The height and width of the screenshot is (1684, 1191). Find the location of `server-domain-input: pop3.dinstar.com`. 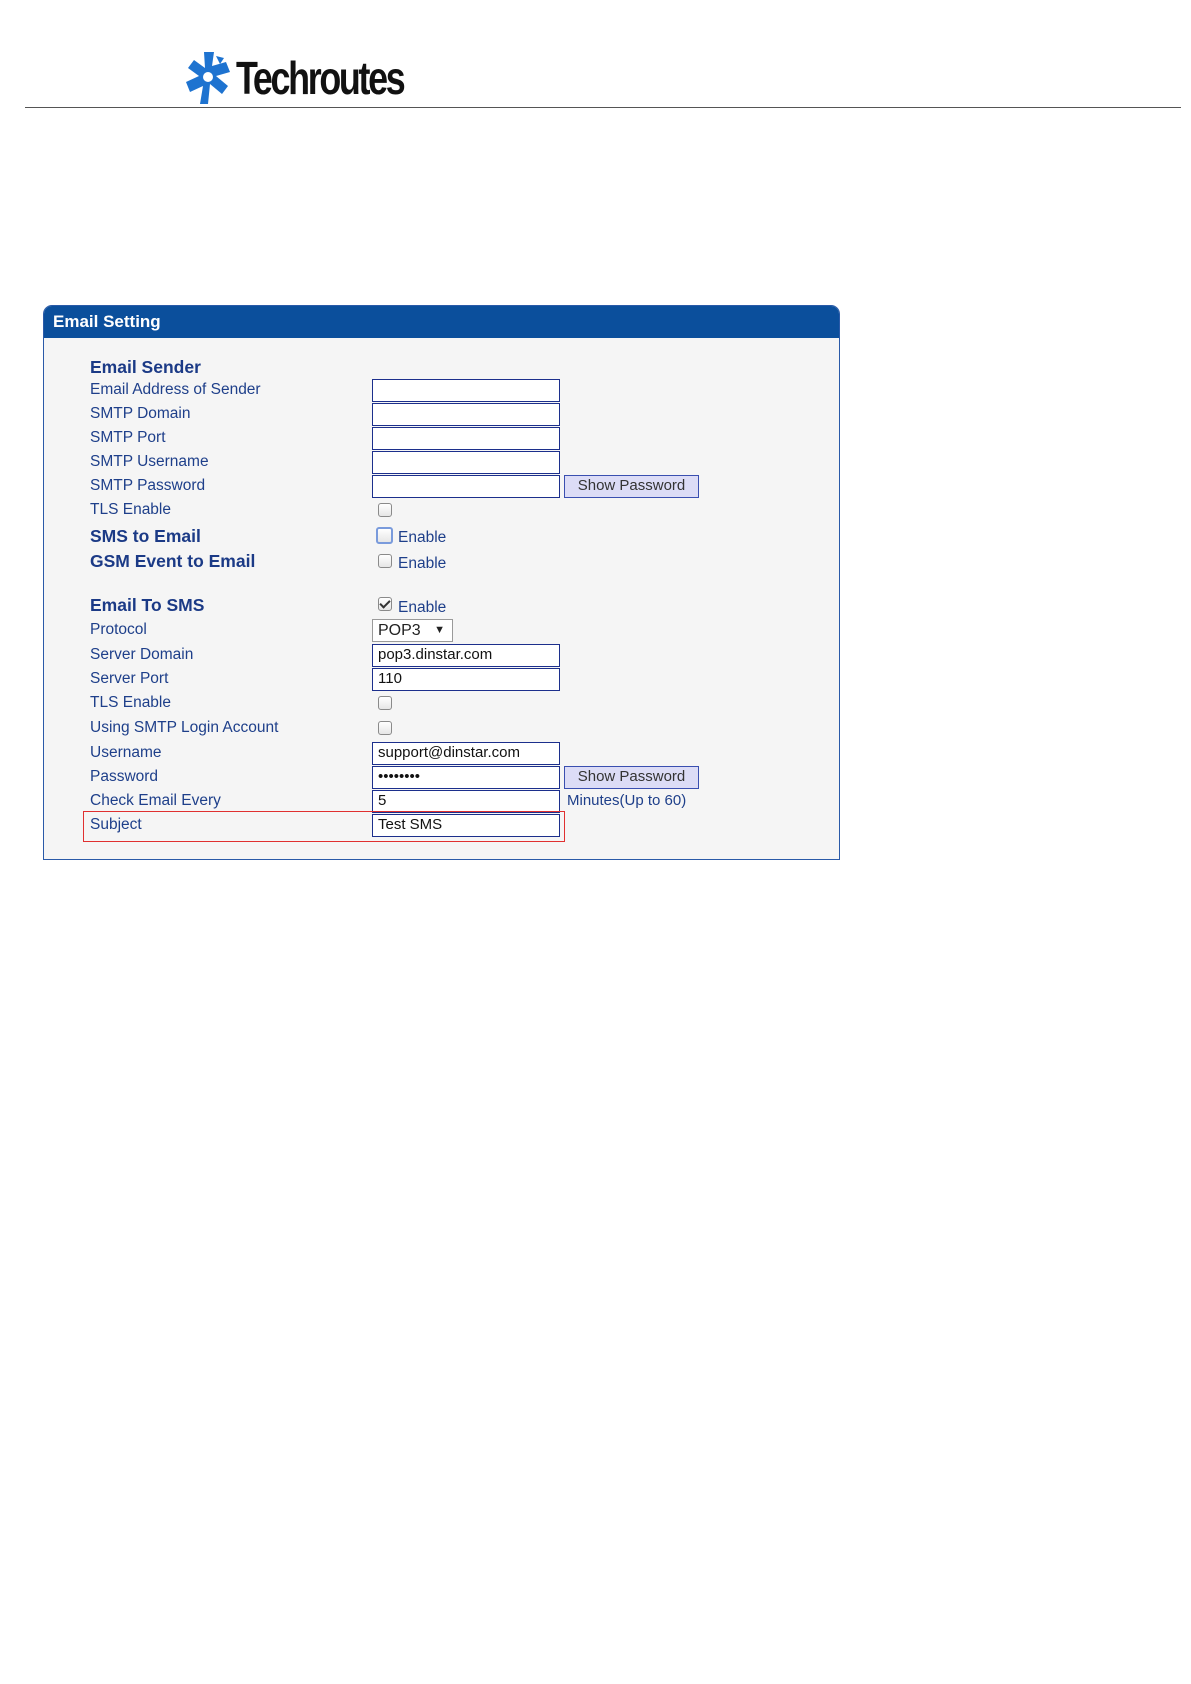

server-domain-input: pop3.dinstar.com is located at coordinates (466, 655).